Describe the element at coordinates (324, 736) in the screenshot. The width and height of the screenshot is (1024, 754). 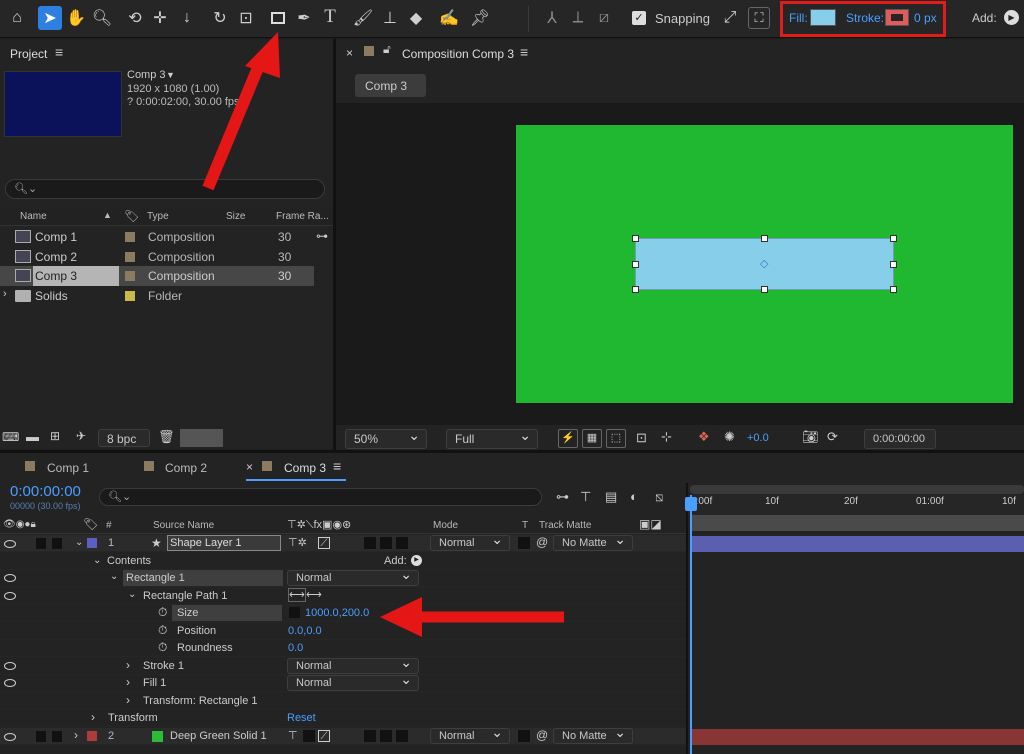
I see `switch-box: ⟋` at that location.